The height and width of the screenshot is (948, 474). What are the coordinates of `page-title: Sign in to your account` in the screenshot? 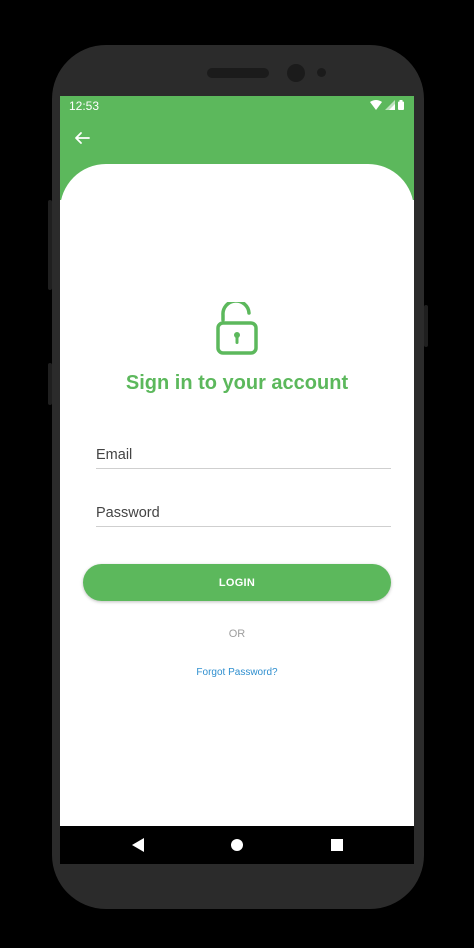 It's located at (237, 383).